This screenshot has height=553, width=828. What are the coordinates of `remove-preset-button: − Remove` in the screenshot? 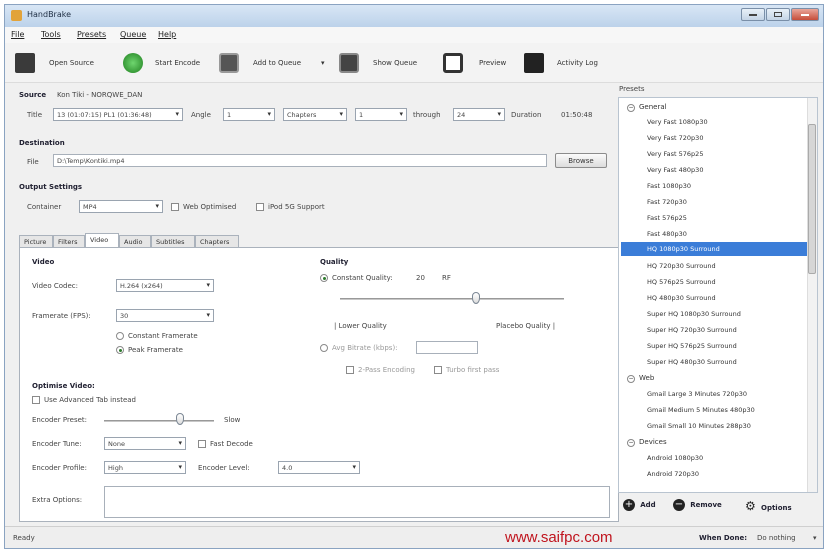 It's located at (697, 505).